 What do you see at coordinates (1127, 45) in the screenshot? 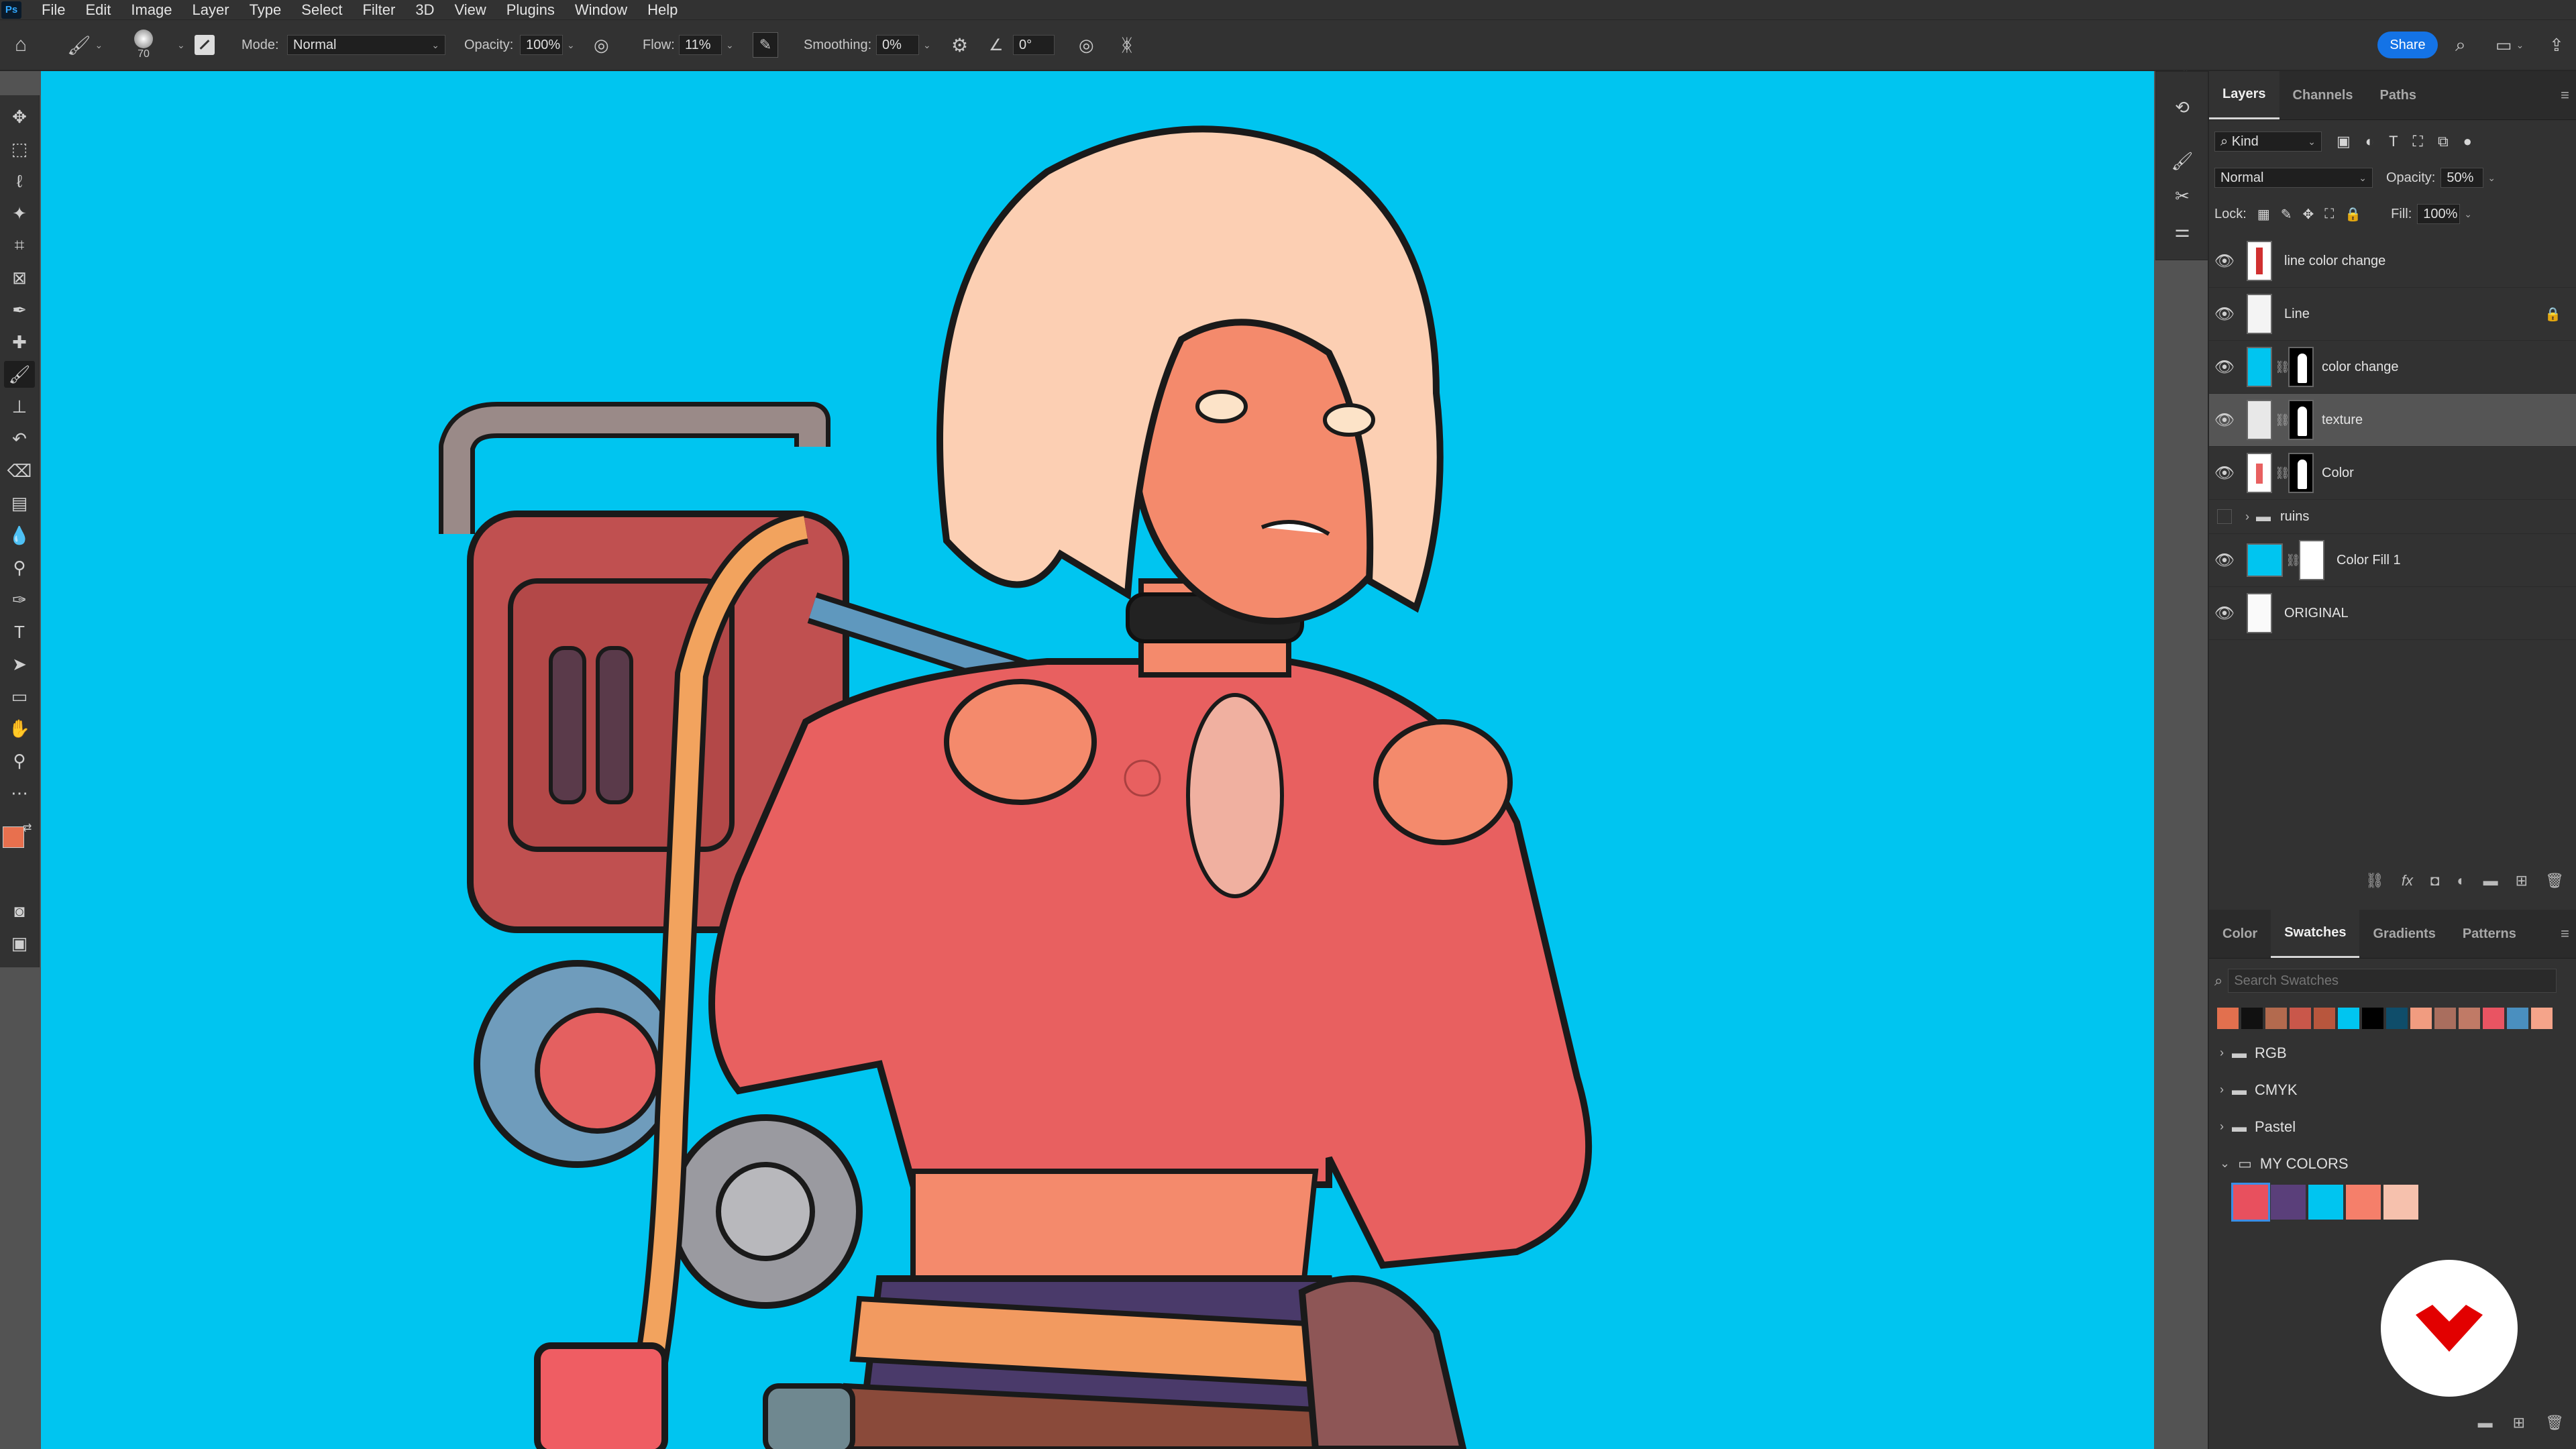
I see `symmetry-icon: ᛤ` at bounding box center [1127, 45].